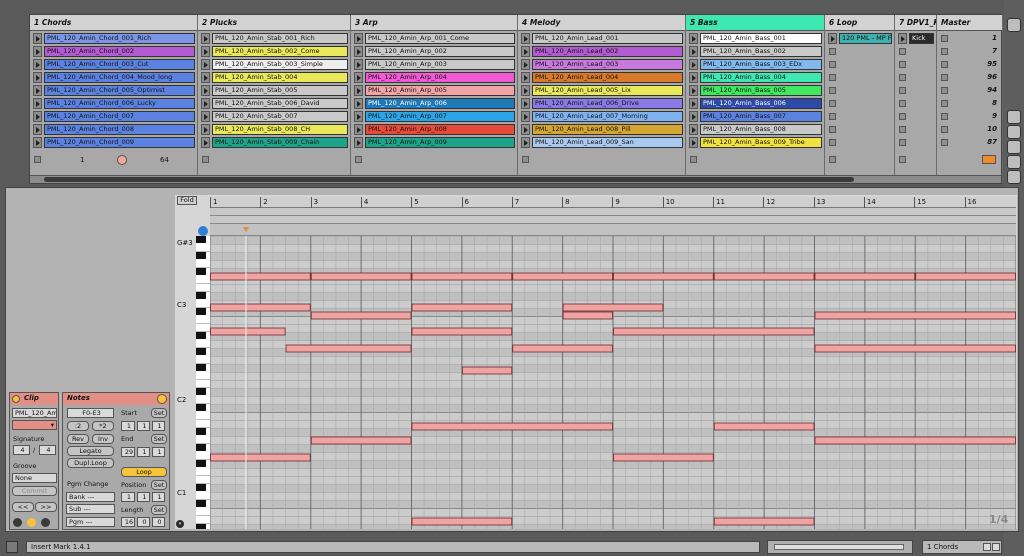 The height and width of the screenshot is (556, 1024). What do you see at coordinates (23, 507) in the screenshot?
I see `transpose-down-button: <<` at bounding box center [23, 507].